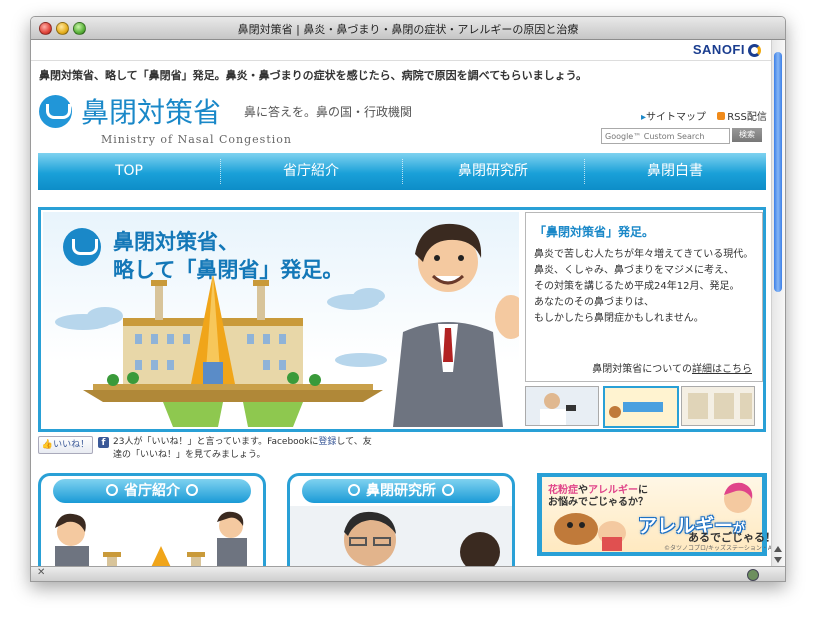 The width and height of the screenshot is (813, 620). I want to click on ministry-intro-illustration, so click(151, 538).